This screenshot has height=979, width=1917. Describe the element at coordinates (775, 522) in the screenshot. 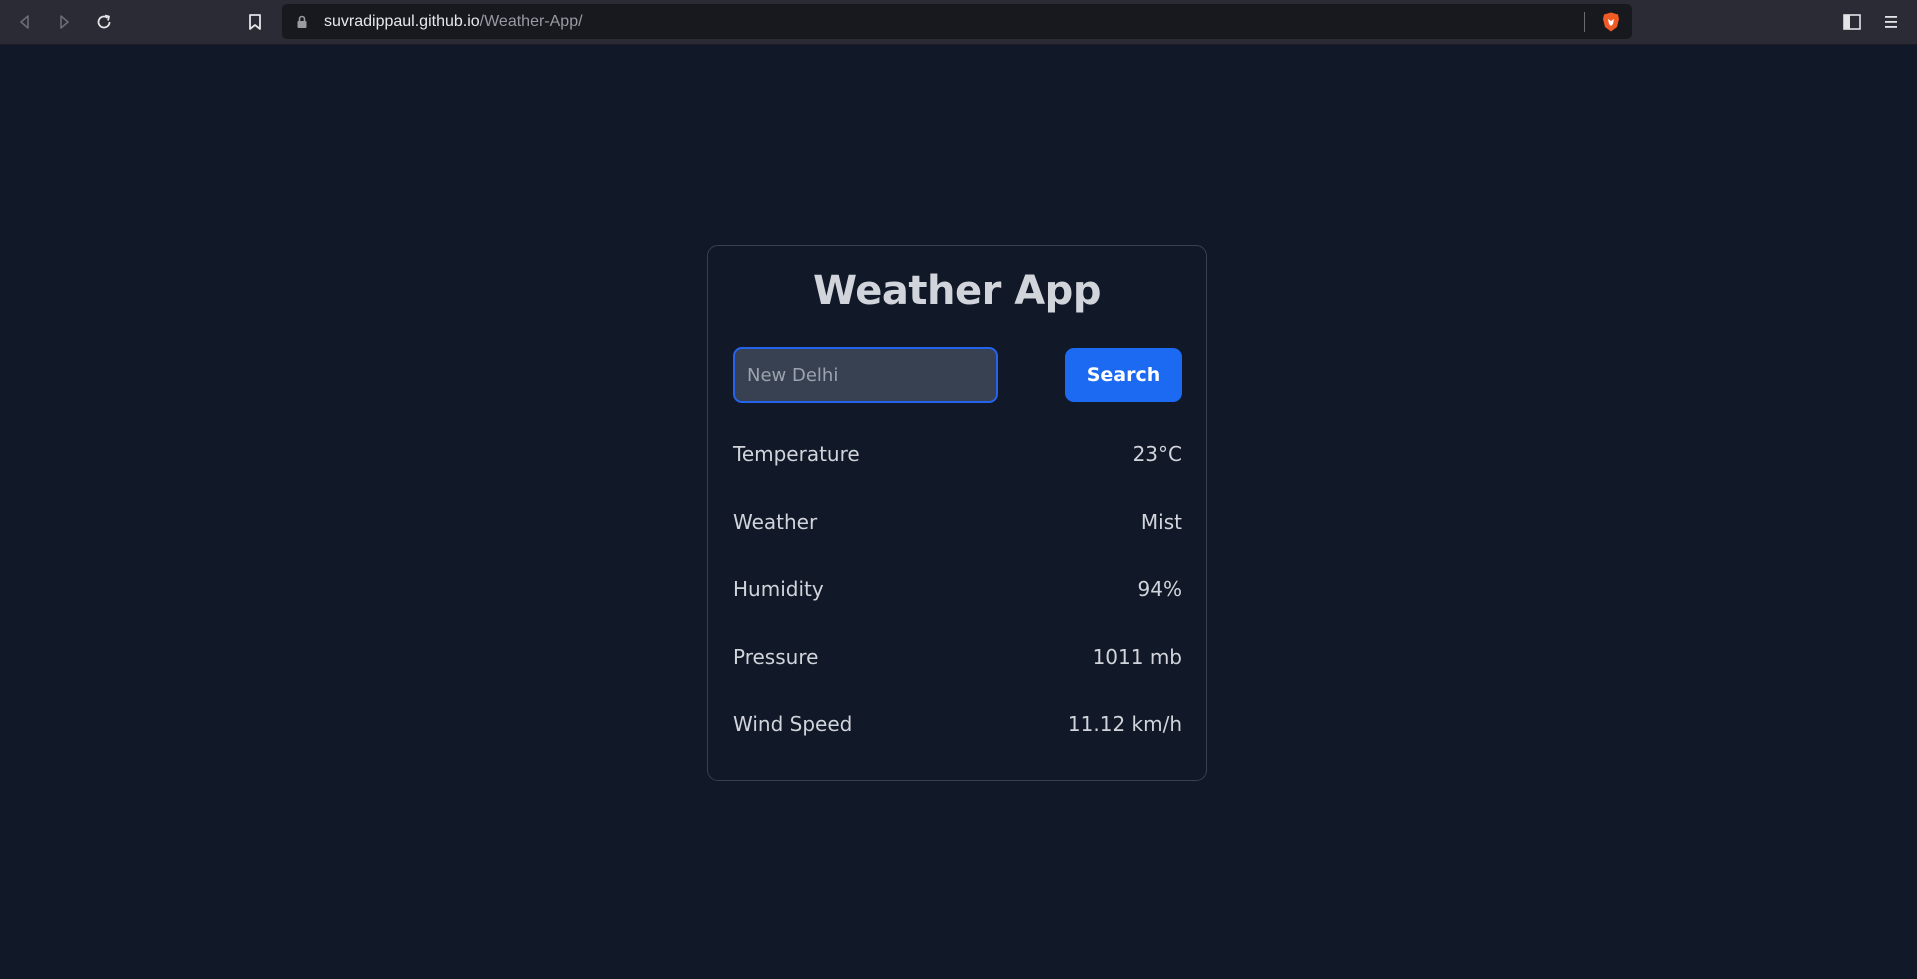

I see `row-label: Weather` at that location.